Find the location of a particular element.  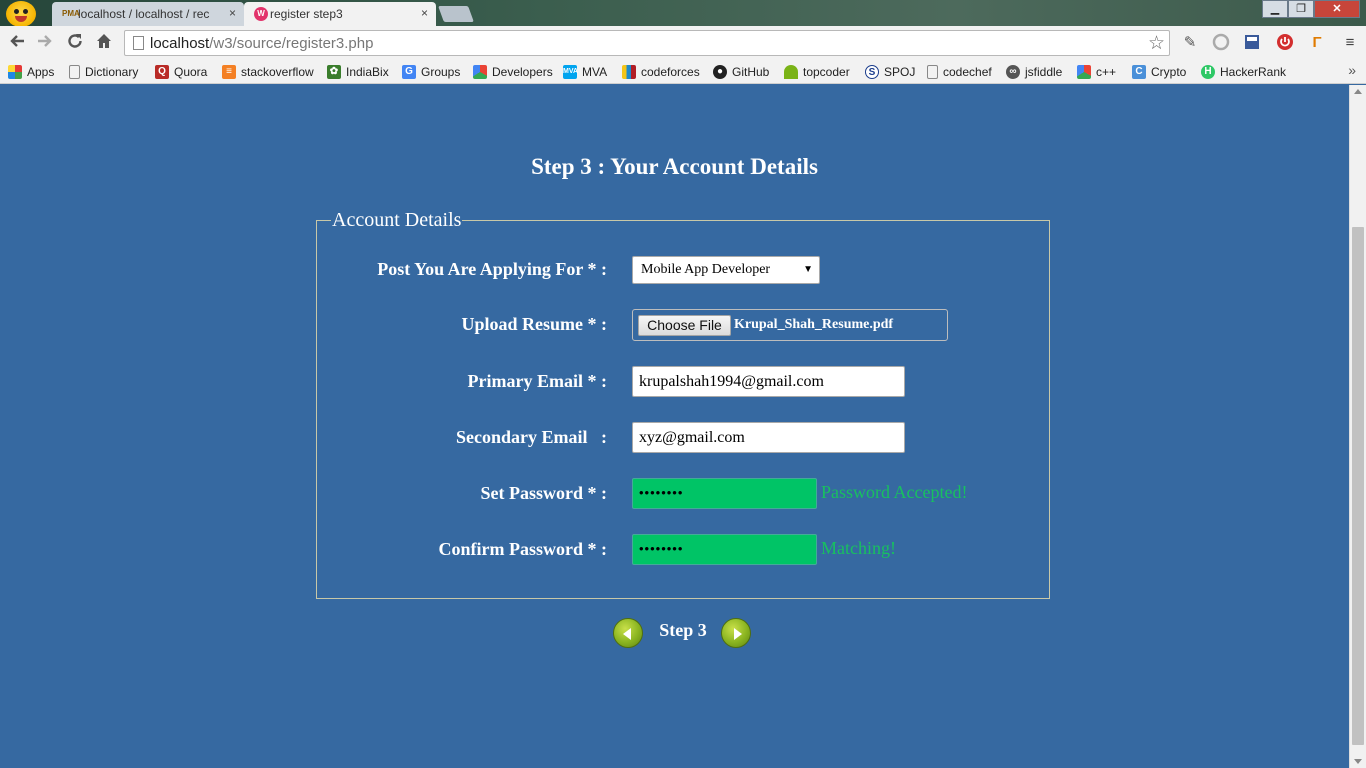

page-scrollbar is located at coordinates (1357, 426).